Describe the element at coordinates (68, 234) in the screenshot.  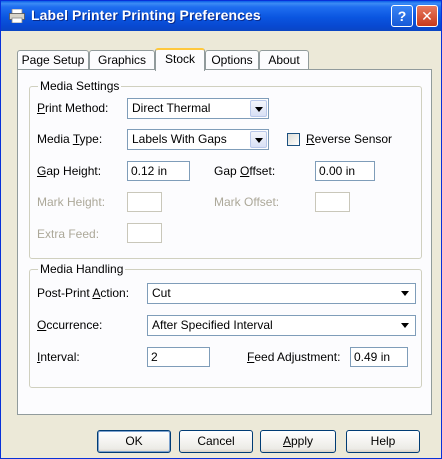
I see `extra-feed-label: Extra Feed:` at that location.